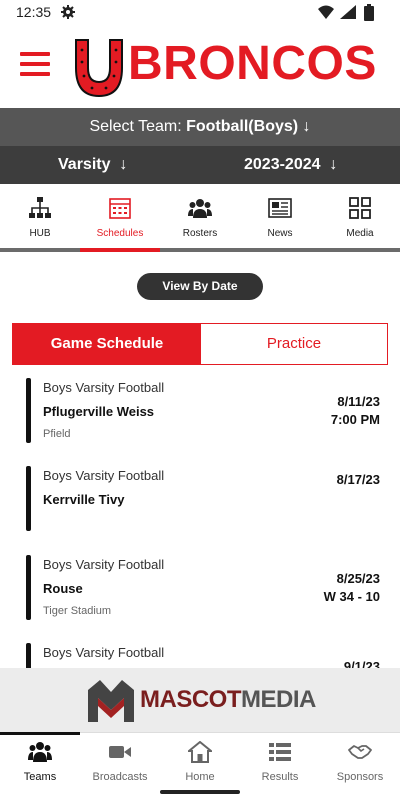 Image resolution: width=400 pixels, height=800 pixels. Describe the element at coordinates (107, 344) in the screenshot. I see `game-schedule-tab: Game Schedule` at that location.